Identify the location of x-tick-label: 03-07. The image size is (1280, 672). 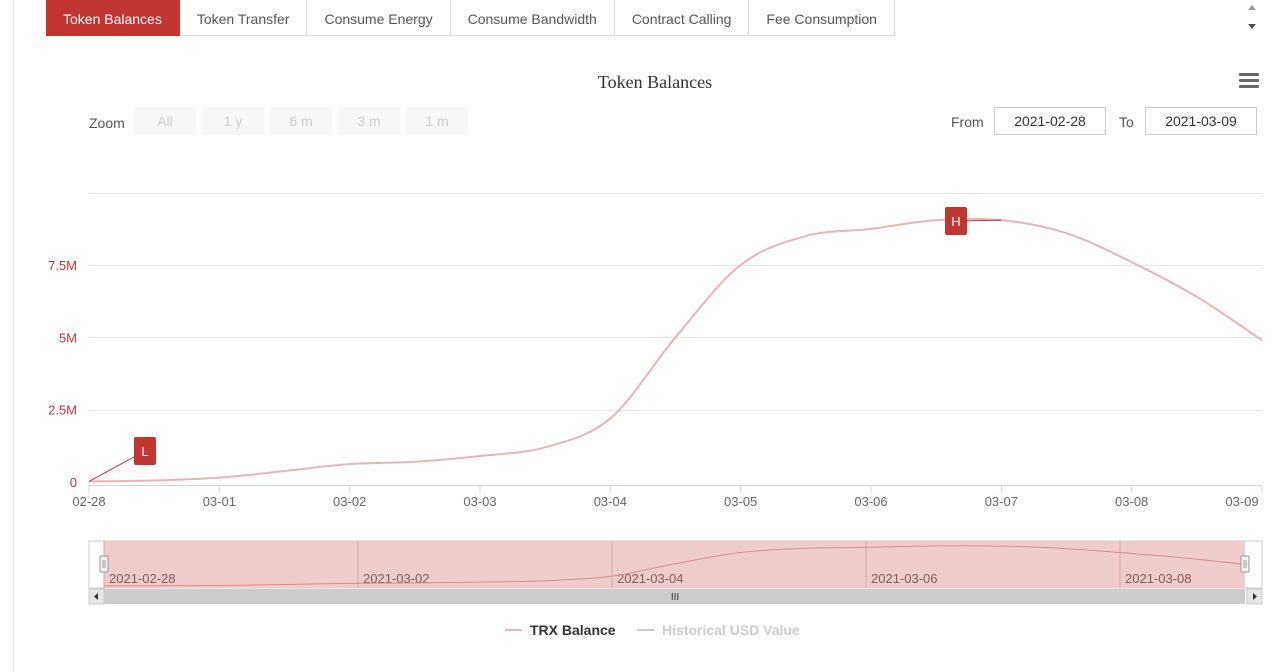
(1001, 501).